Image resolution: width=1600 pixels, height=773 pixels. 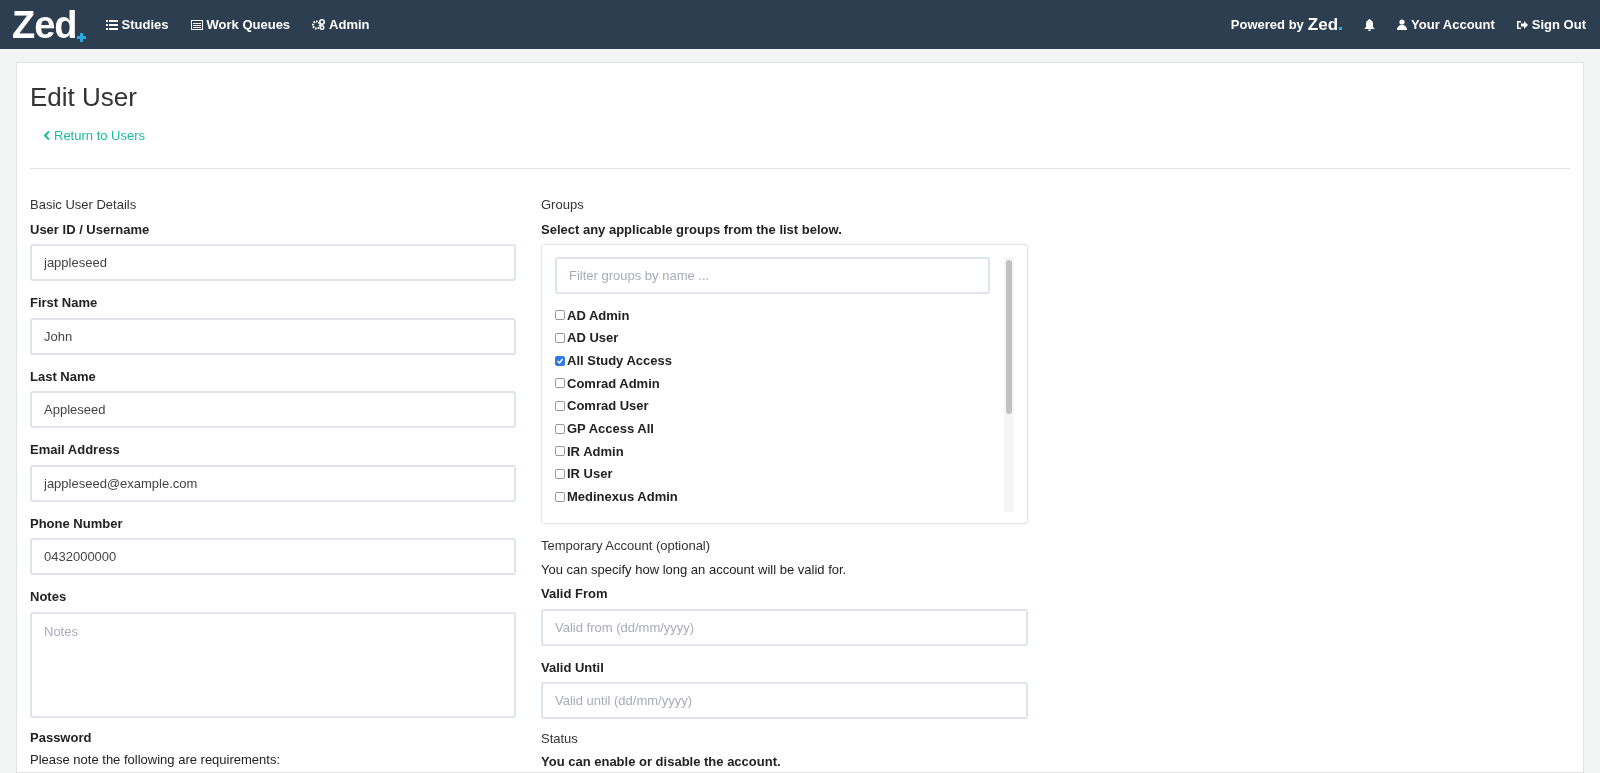 What do you see at coordinates (75, 450) in the screenshot?
I see `field-label: Email Address` at bounding box center [75, 450].